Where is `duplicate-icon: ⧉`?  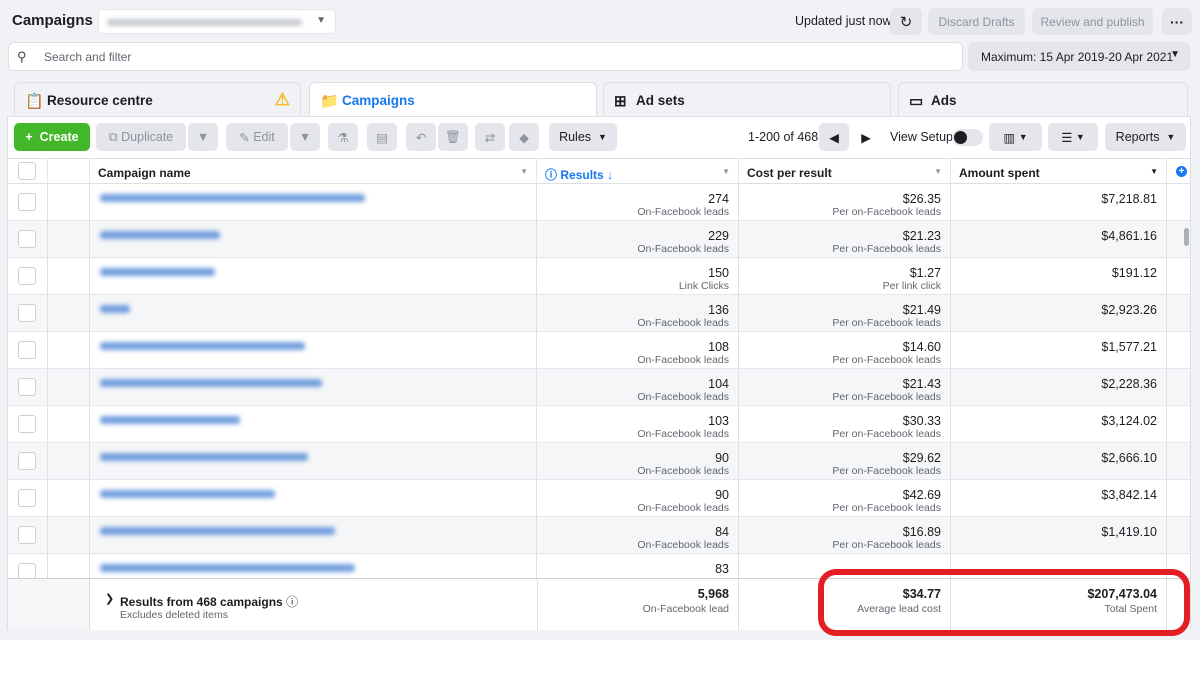
duplicate-icon: ⧉ is located at coordinates (113, 136).